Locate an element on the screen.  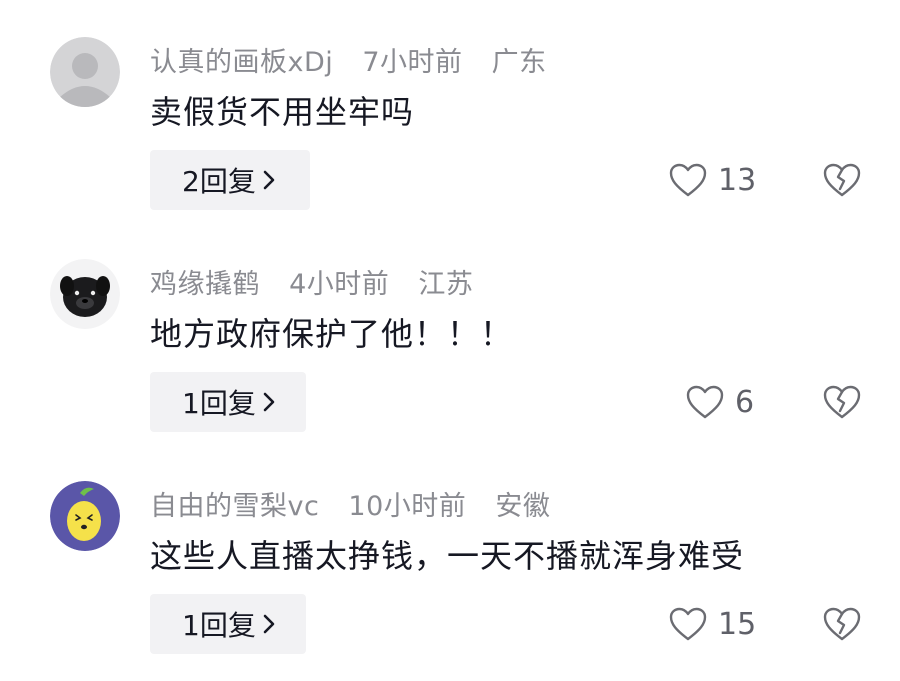
comment-location: 江苏 is located at coordinates (446, 284).